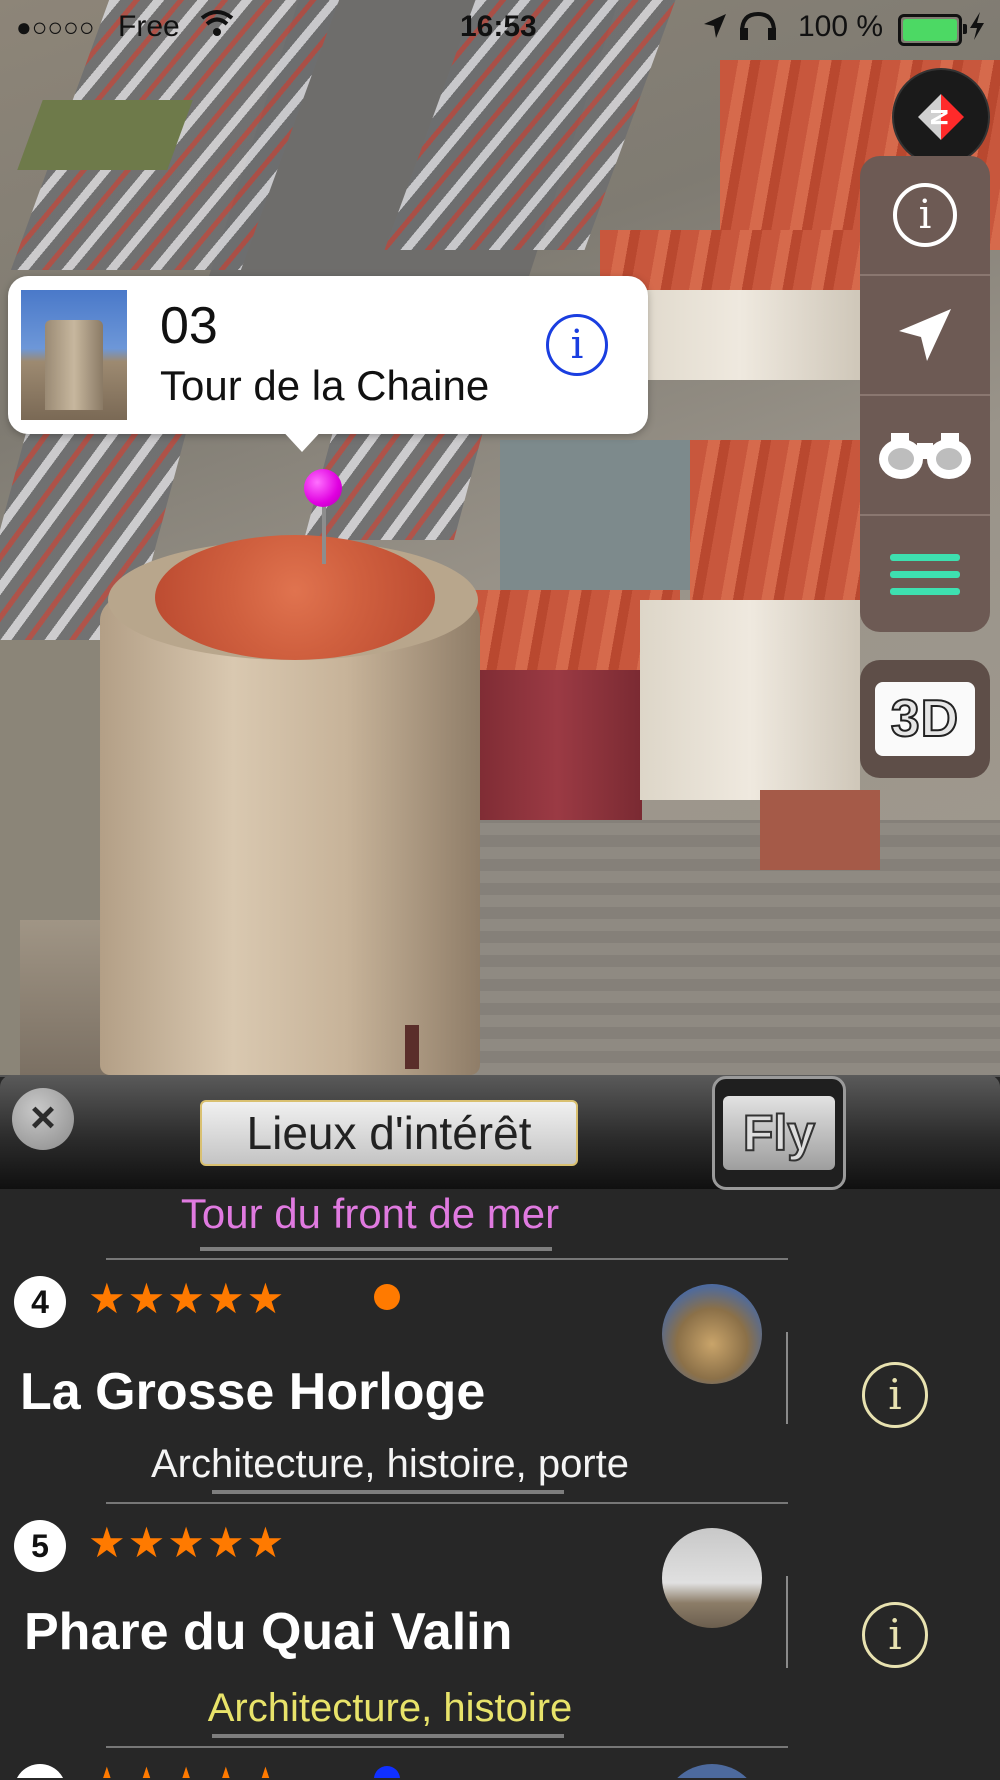 Image resolution: width=1000 pixels, height=1780 pixels. I want to click on fly-label: Fly, so click(779, 1133).